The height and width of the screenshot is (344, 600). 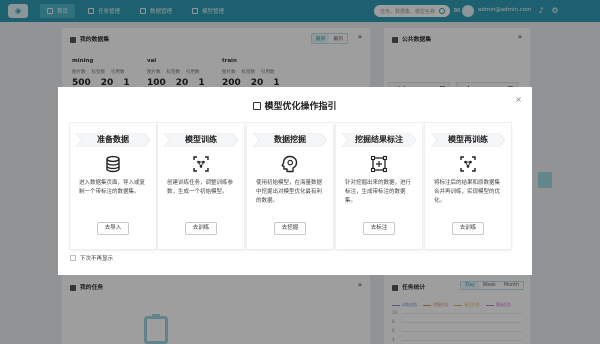 What do you see at coordinates (379, 228) in the screenshot?
I see `label-button: 去标注` at bounding box center [379, 228].